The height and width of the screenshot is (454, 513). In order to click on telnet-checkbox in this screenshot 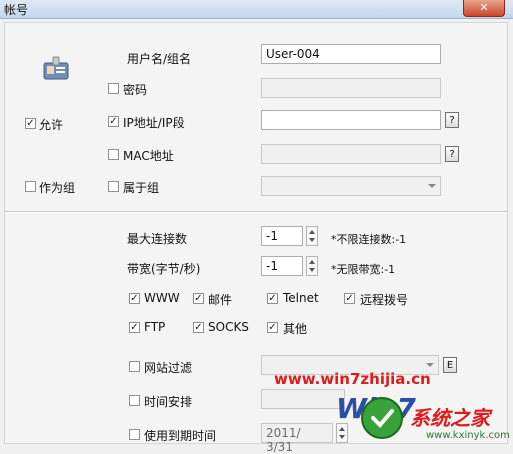, I will do `click(272, 298)`.